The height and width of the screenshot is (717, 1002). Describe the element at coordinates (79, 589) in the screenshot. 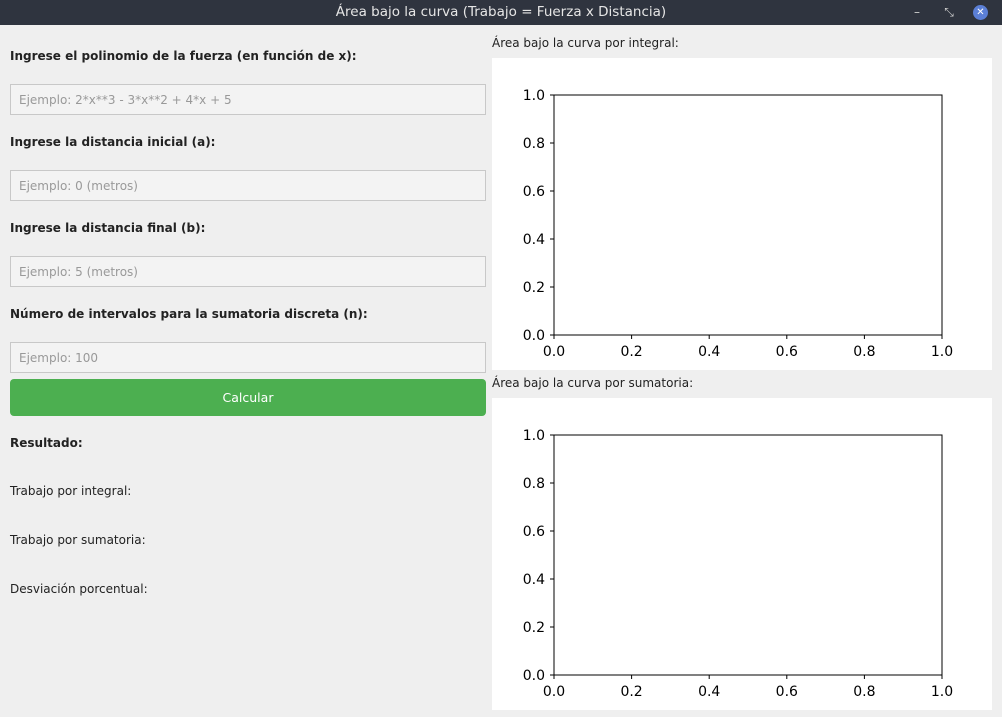

I see `deviation-label: Desviación porcentual:` at that location.